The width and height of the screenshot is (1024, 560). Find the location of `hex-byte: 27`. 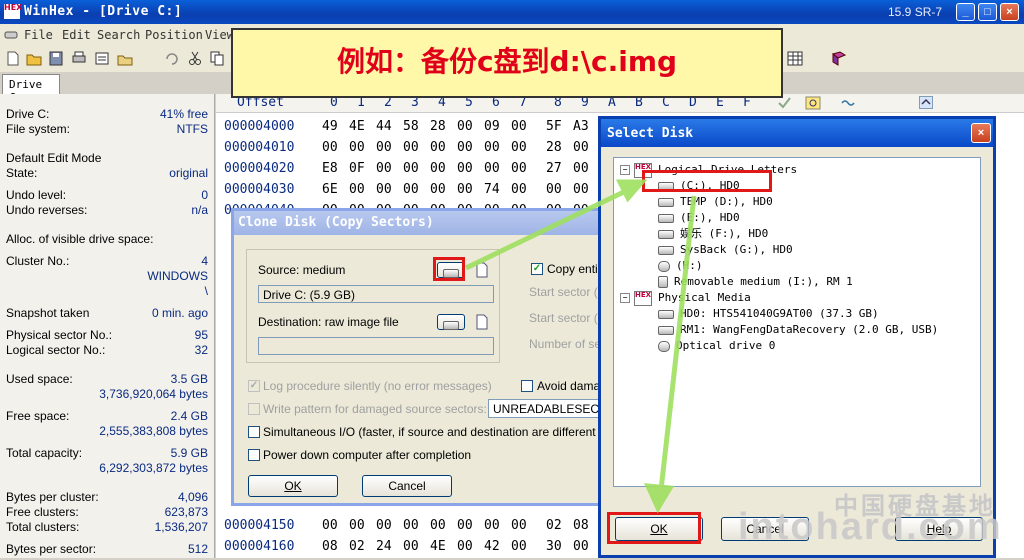

hex-byte: 27 is located at coordinates (554, 168).